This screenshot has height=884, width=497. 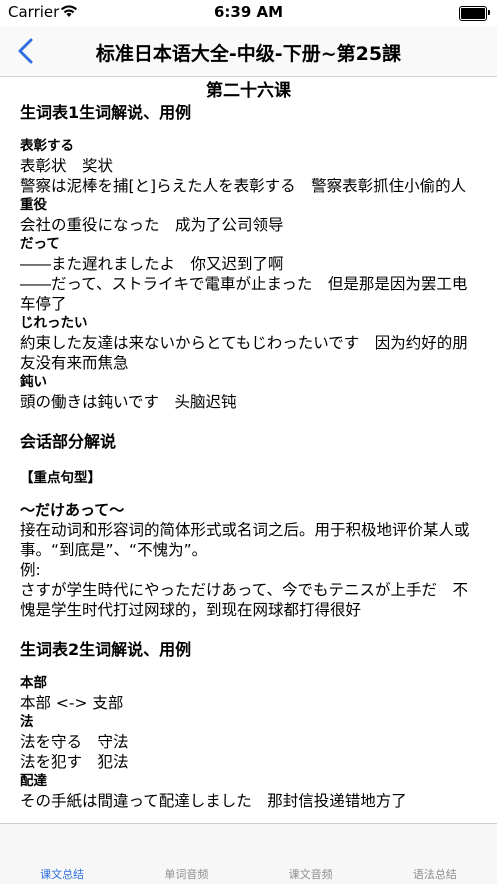 I want to click on grammar-pattern: ～だけあって～, so click(x=72, y=510).